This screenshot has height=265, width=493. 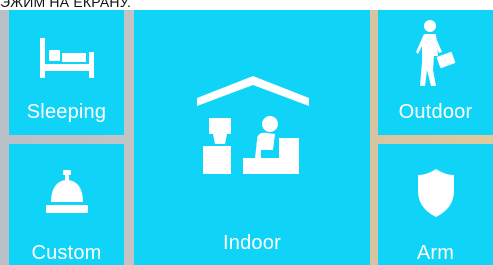 What do you see at coordinates (436, 193) in the screenshot?
I see `shield-icon` at bounding box center [436, 193].